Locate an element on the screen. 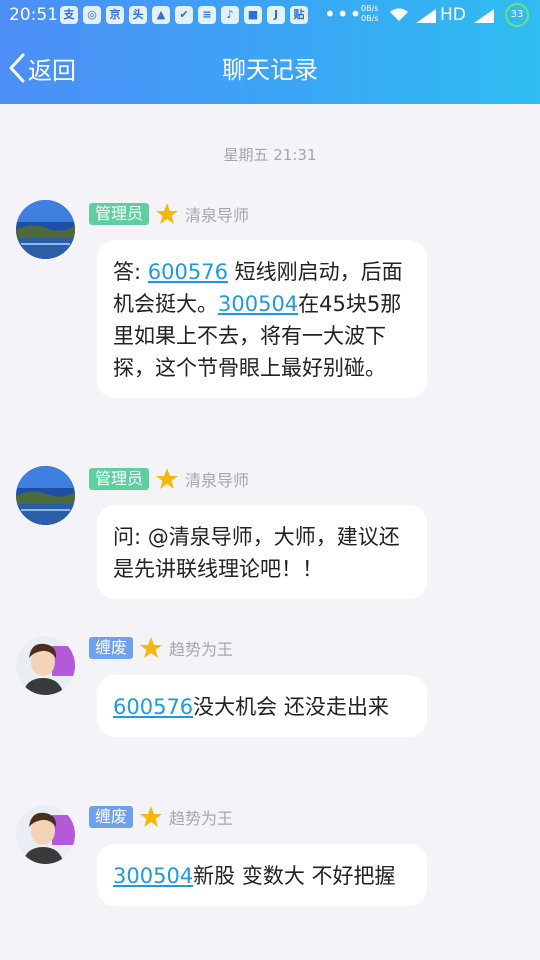 Image resolution: width=540 pixels, height=960 pixels. battery-icon: 33 is located at coordinates (517, 15).